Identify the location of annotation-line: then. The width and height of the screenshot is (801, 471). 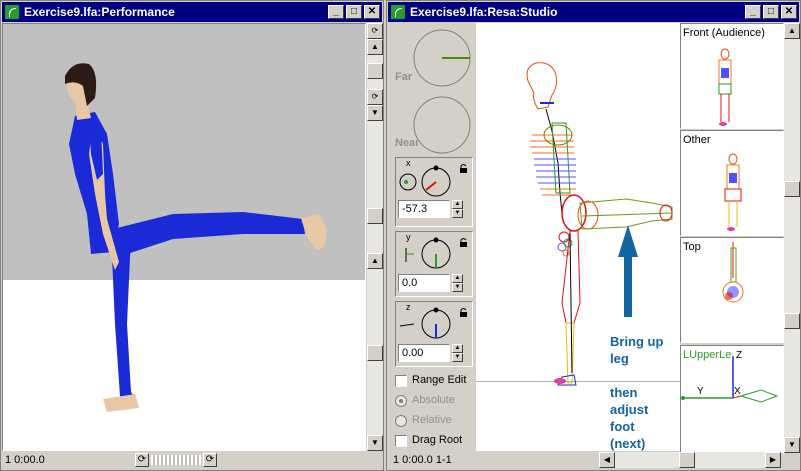
(624, 392).